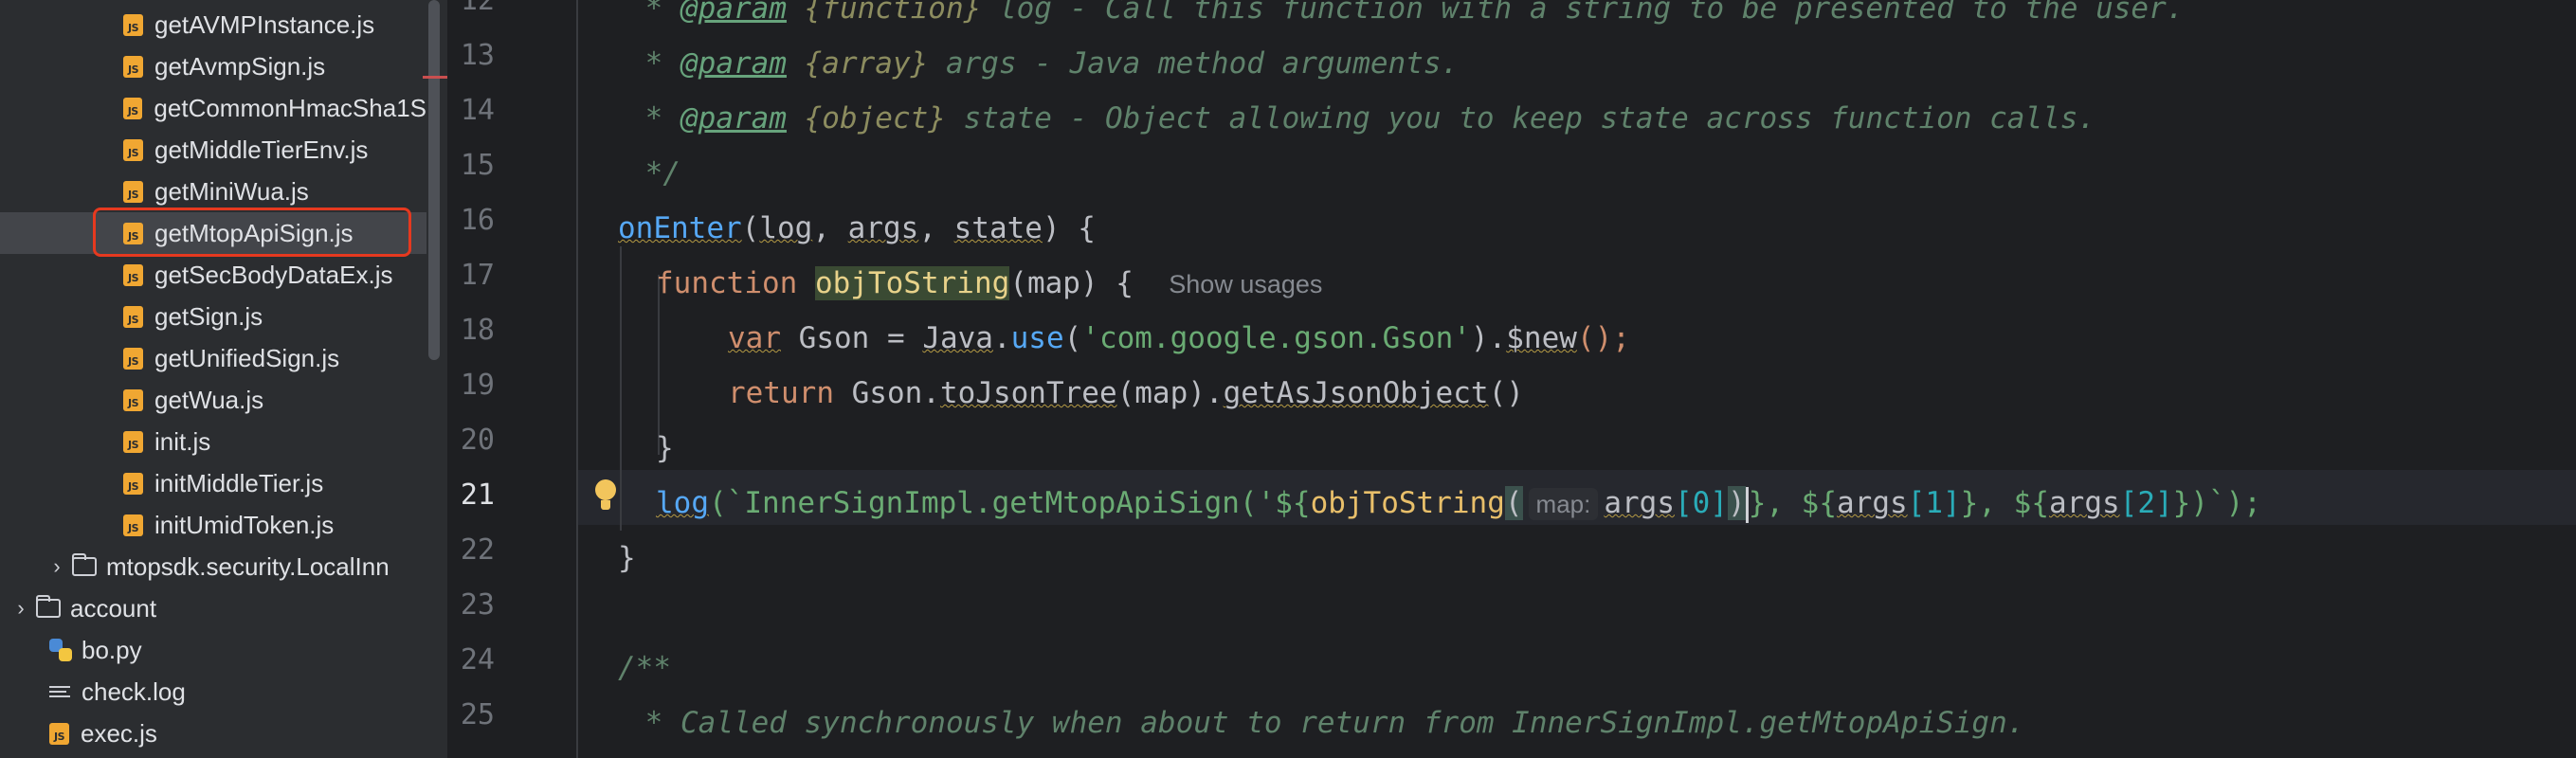 The image size is (2576, 758). I want to click on code-line-24: /**, so click(644, 668).